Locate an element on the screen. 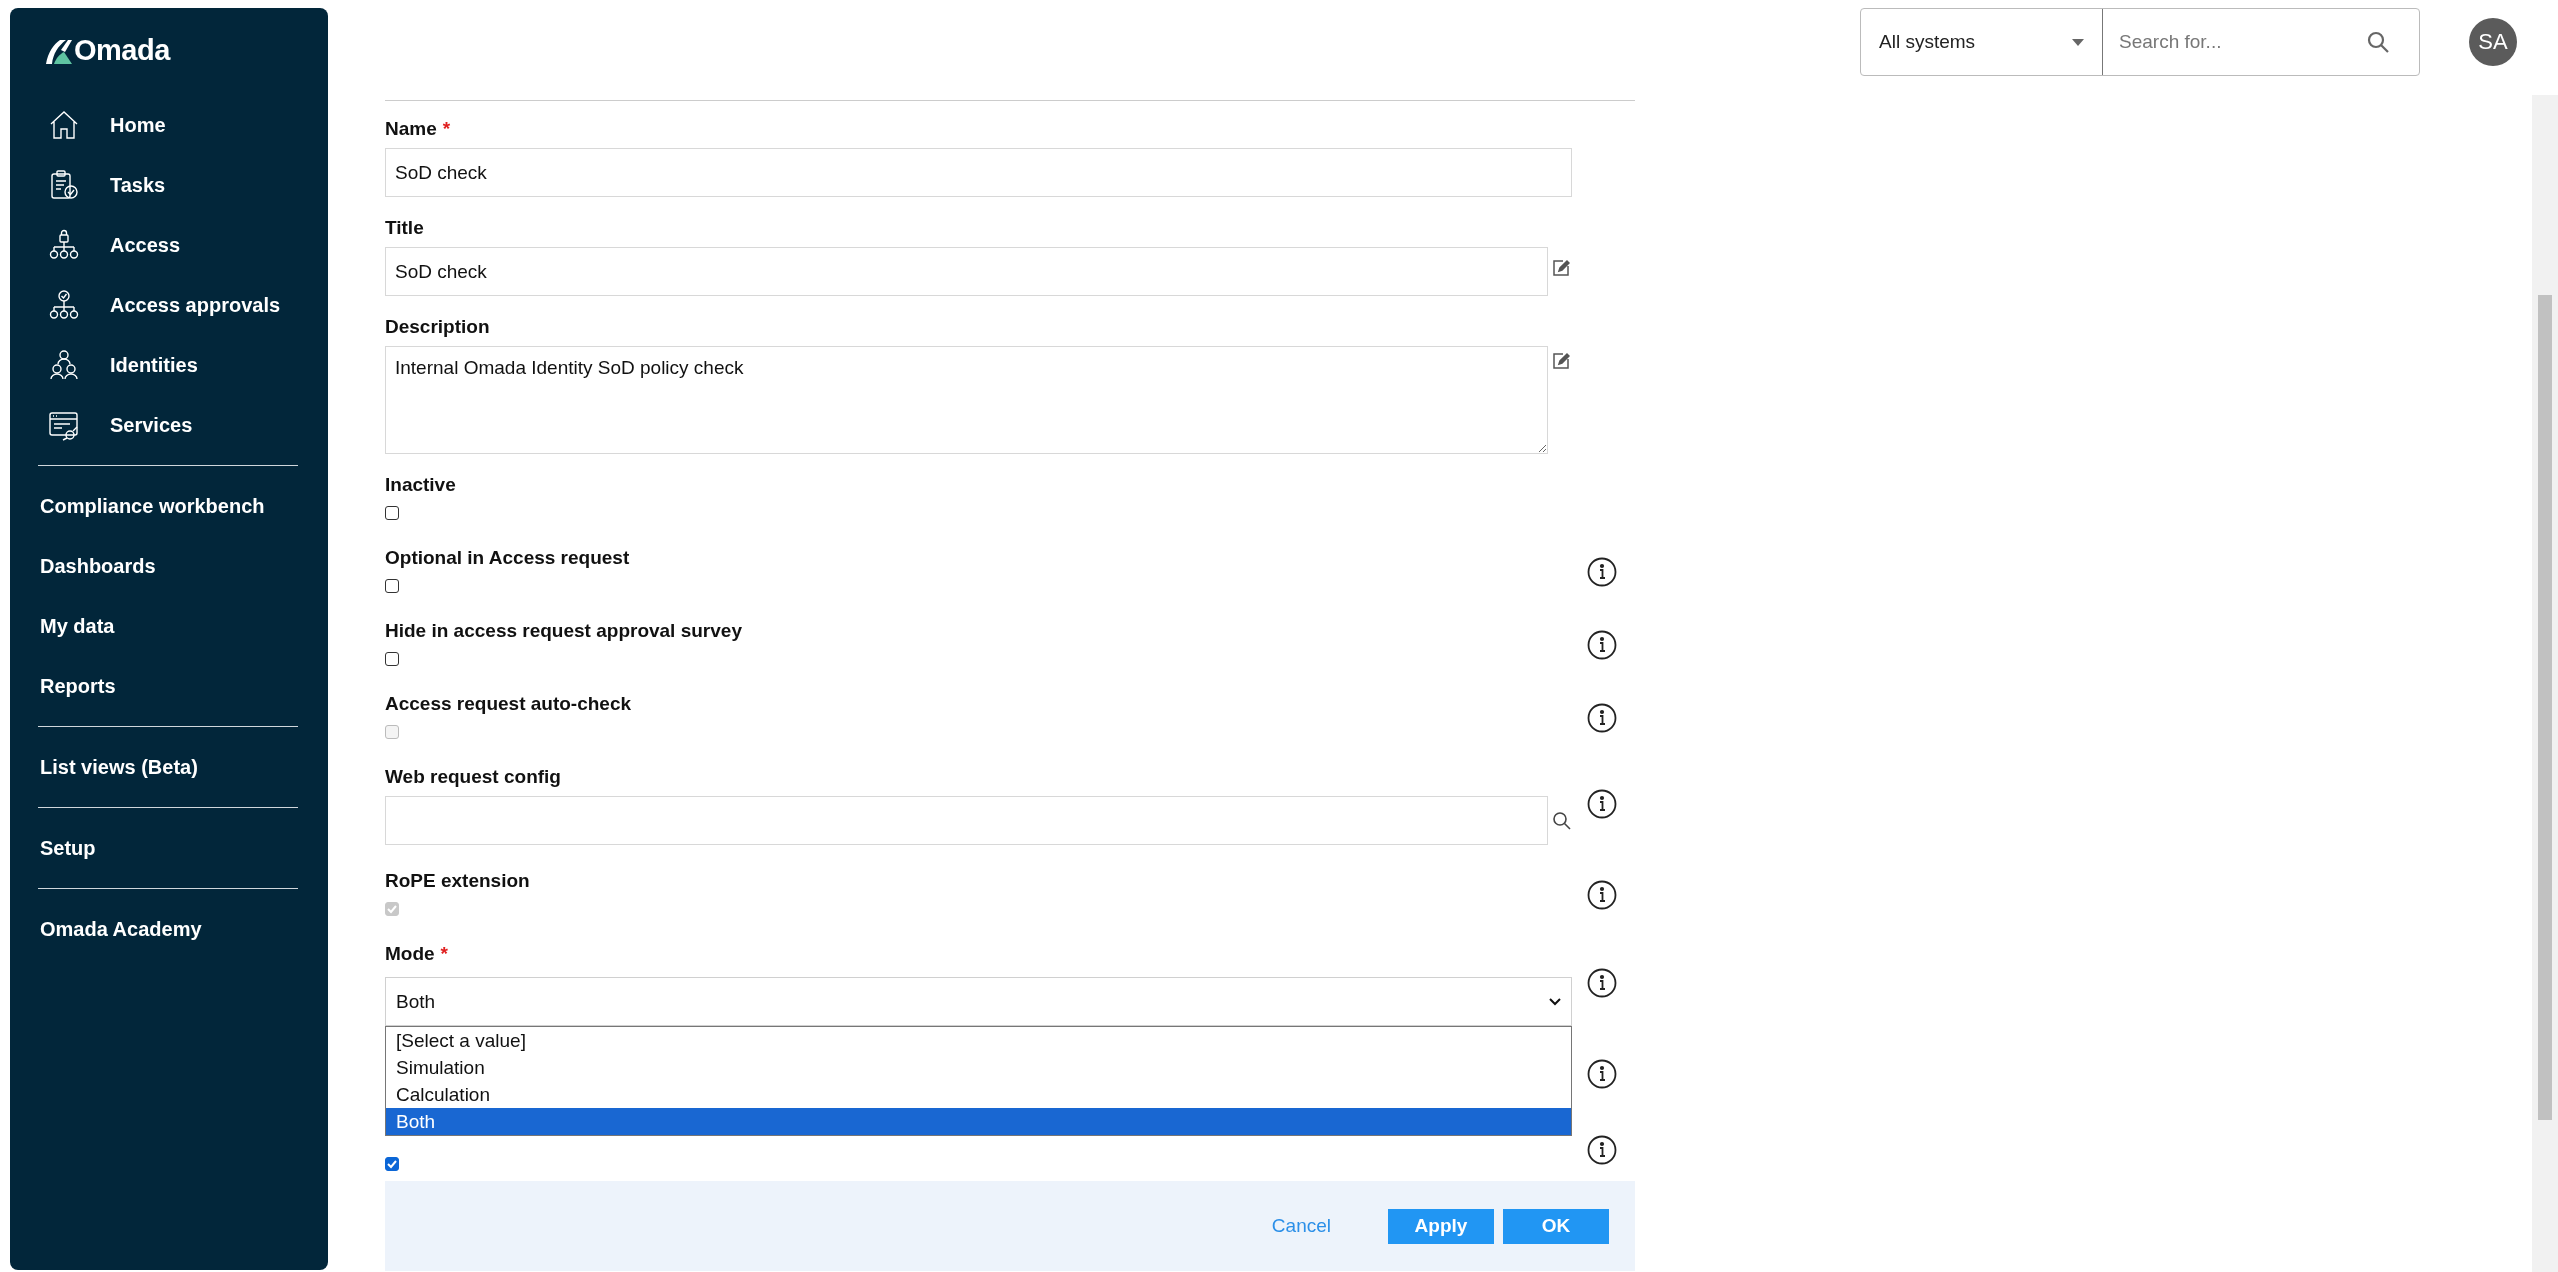  clipboard-check-icon is located at coordinates (64, 185).